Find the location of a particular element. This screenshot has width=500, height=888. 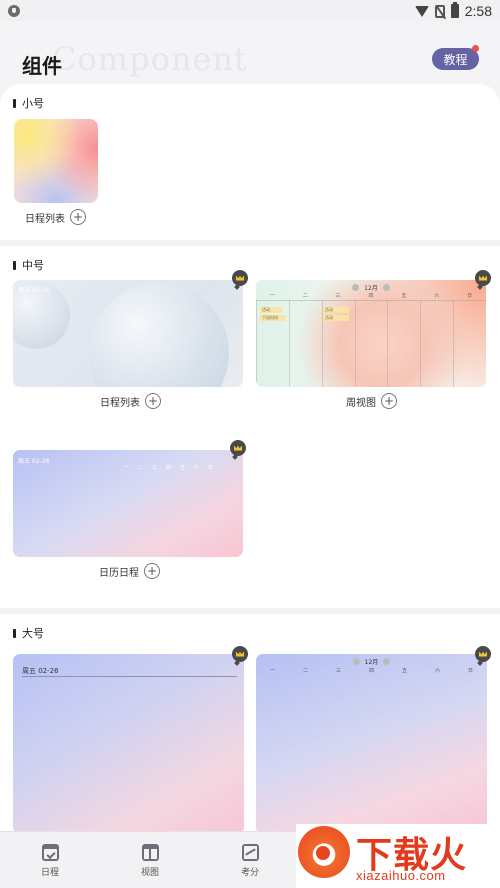

widget-label: 周视图 is located at coordinates (361, 403).